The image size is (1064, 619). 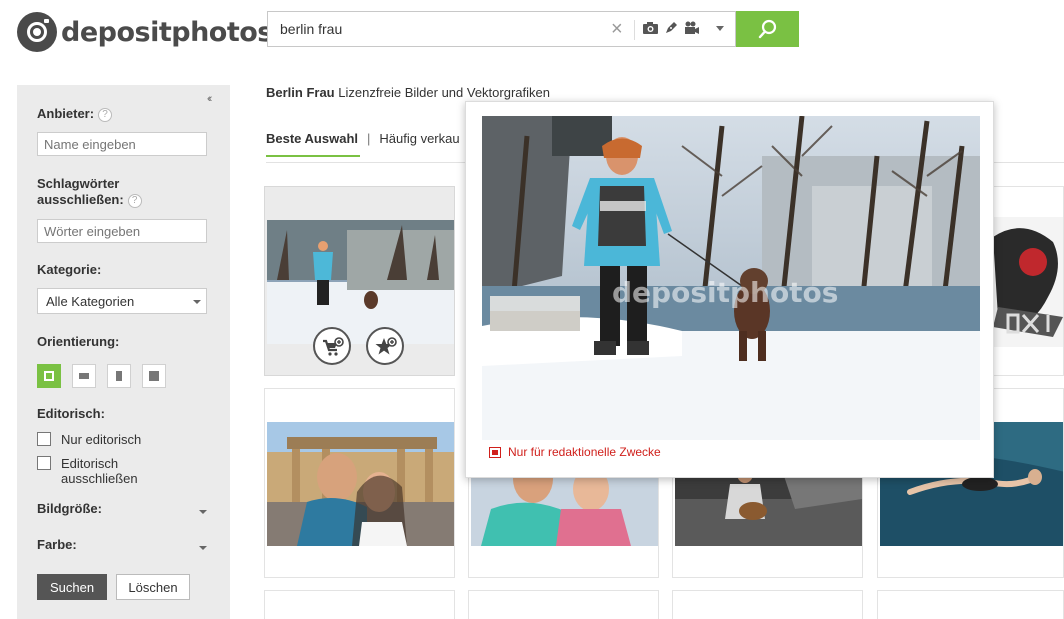 I want to click on camera-icon, so click(x=650, y=28).